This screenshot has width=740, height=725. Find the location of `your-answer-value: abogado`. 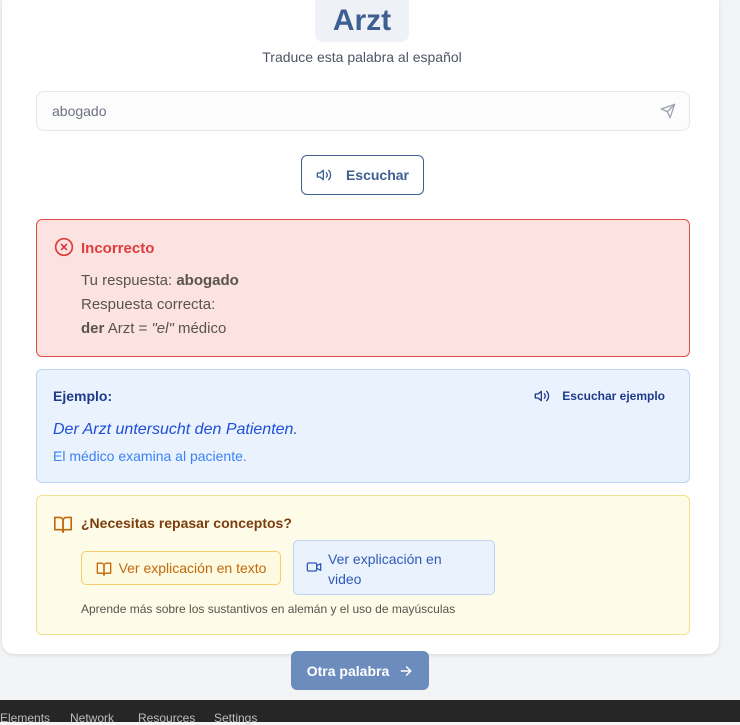

your-answer-value: abogado is located at coordinates (207, 280).